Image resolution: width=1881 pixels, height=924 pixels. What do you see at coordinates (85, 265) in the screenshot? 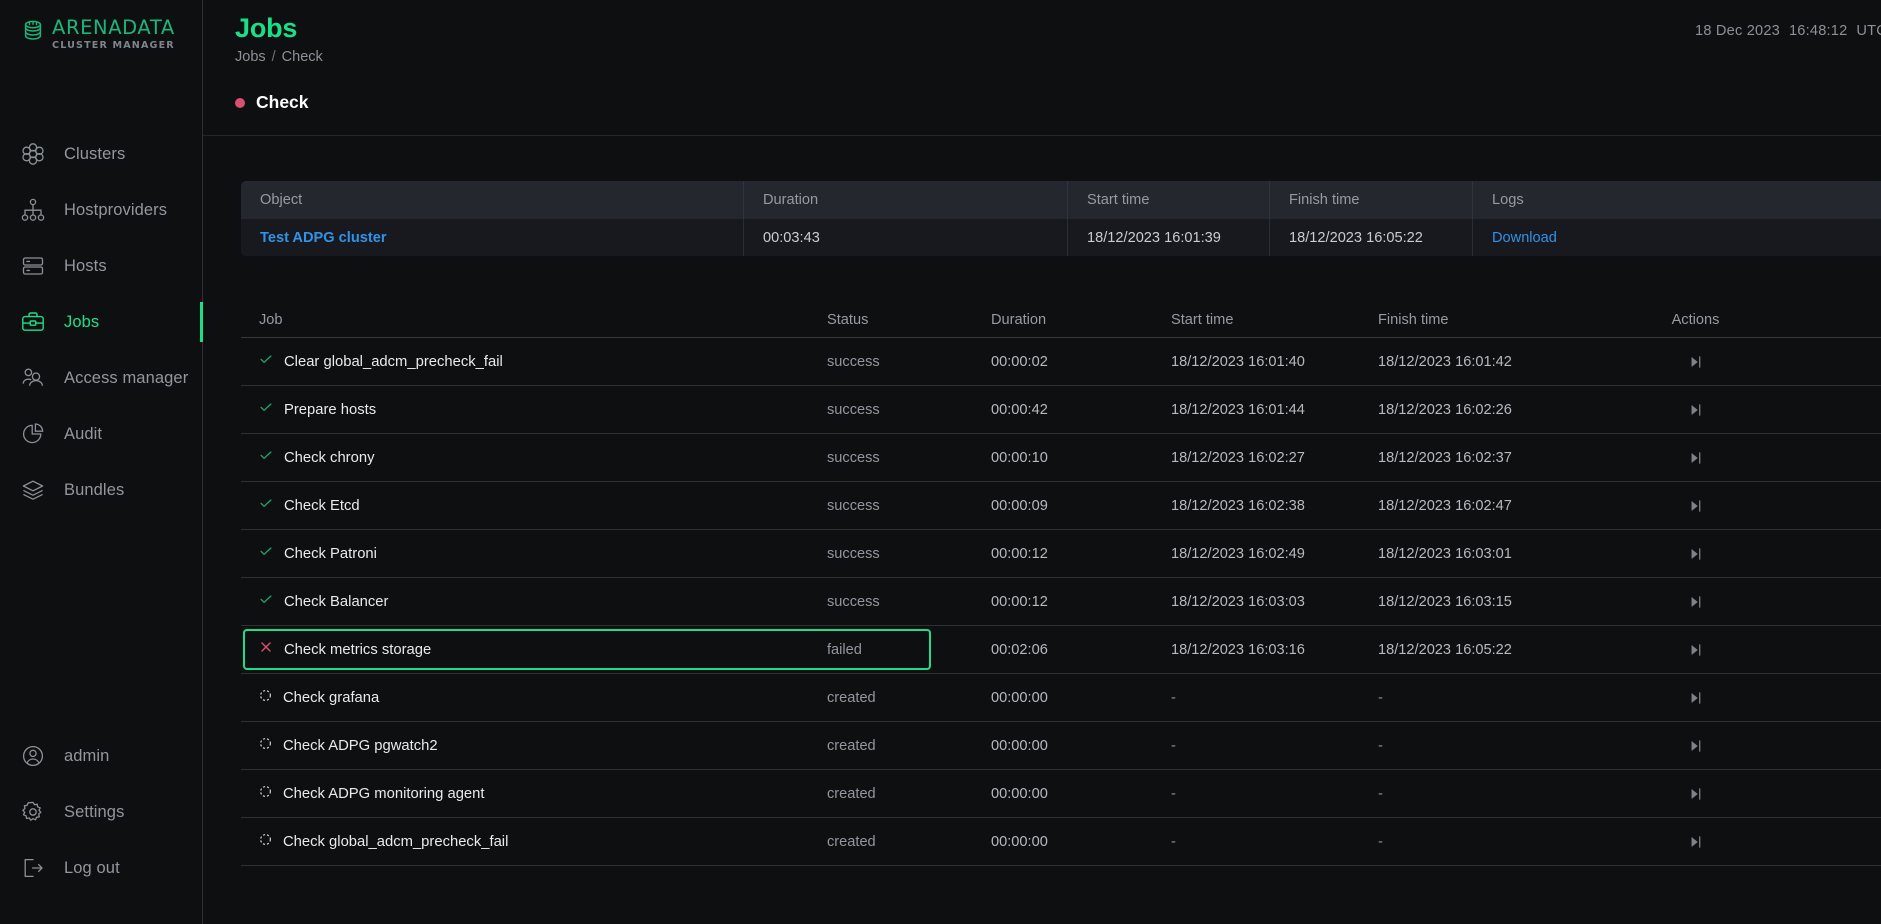
I see `sidebar-item-label: Hosts` at bounding box center [85, 265].